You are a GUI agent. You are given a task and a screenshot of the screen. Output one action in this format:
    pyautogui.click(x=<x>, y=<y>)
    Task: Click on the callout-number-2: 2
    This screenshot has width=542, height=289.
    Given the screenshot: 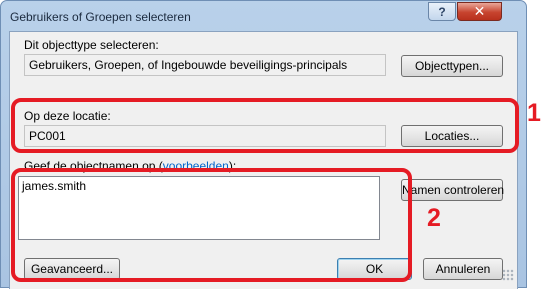 What is the action you would take?
    pyautogui.click(x=434, y=218)
    